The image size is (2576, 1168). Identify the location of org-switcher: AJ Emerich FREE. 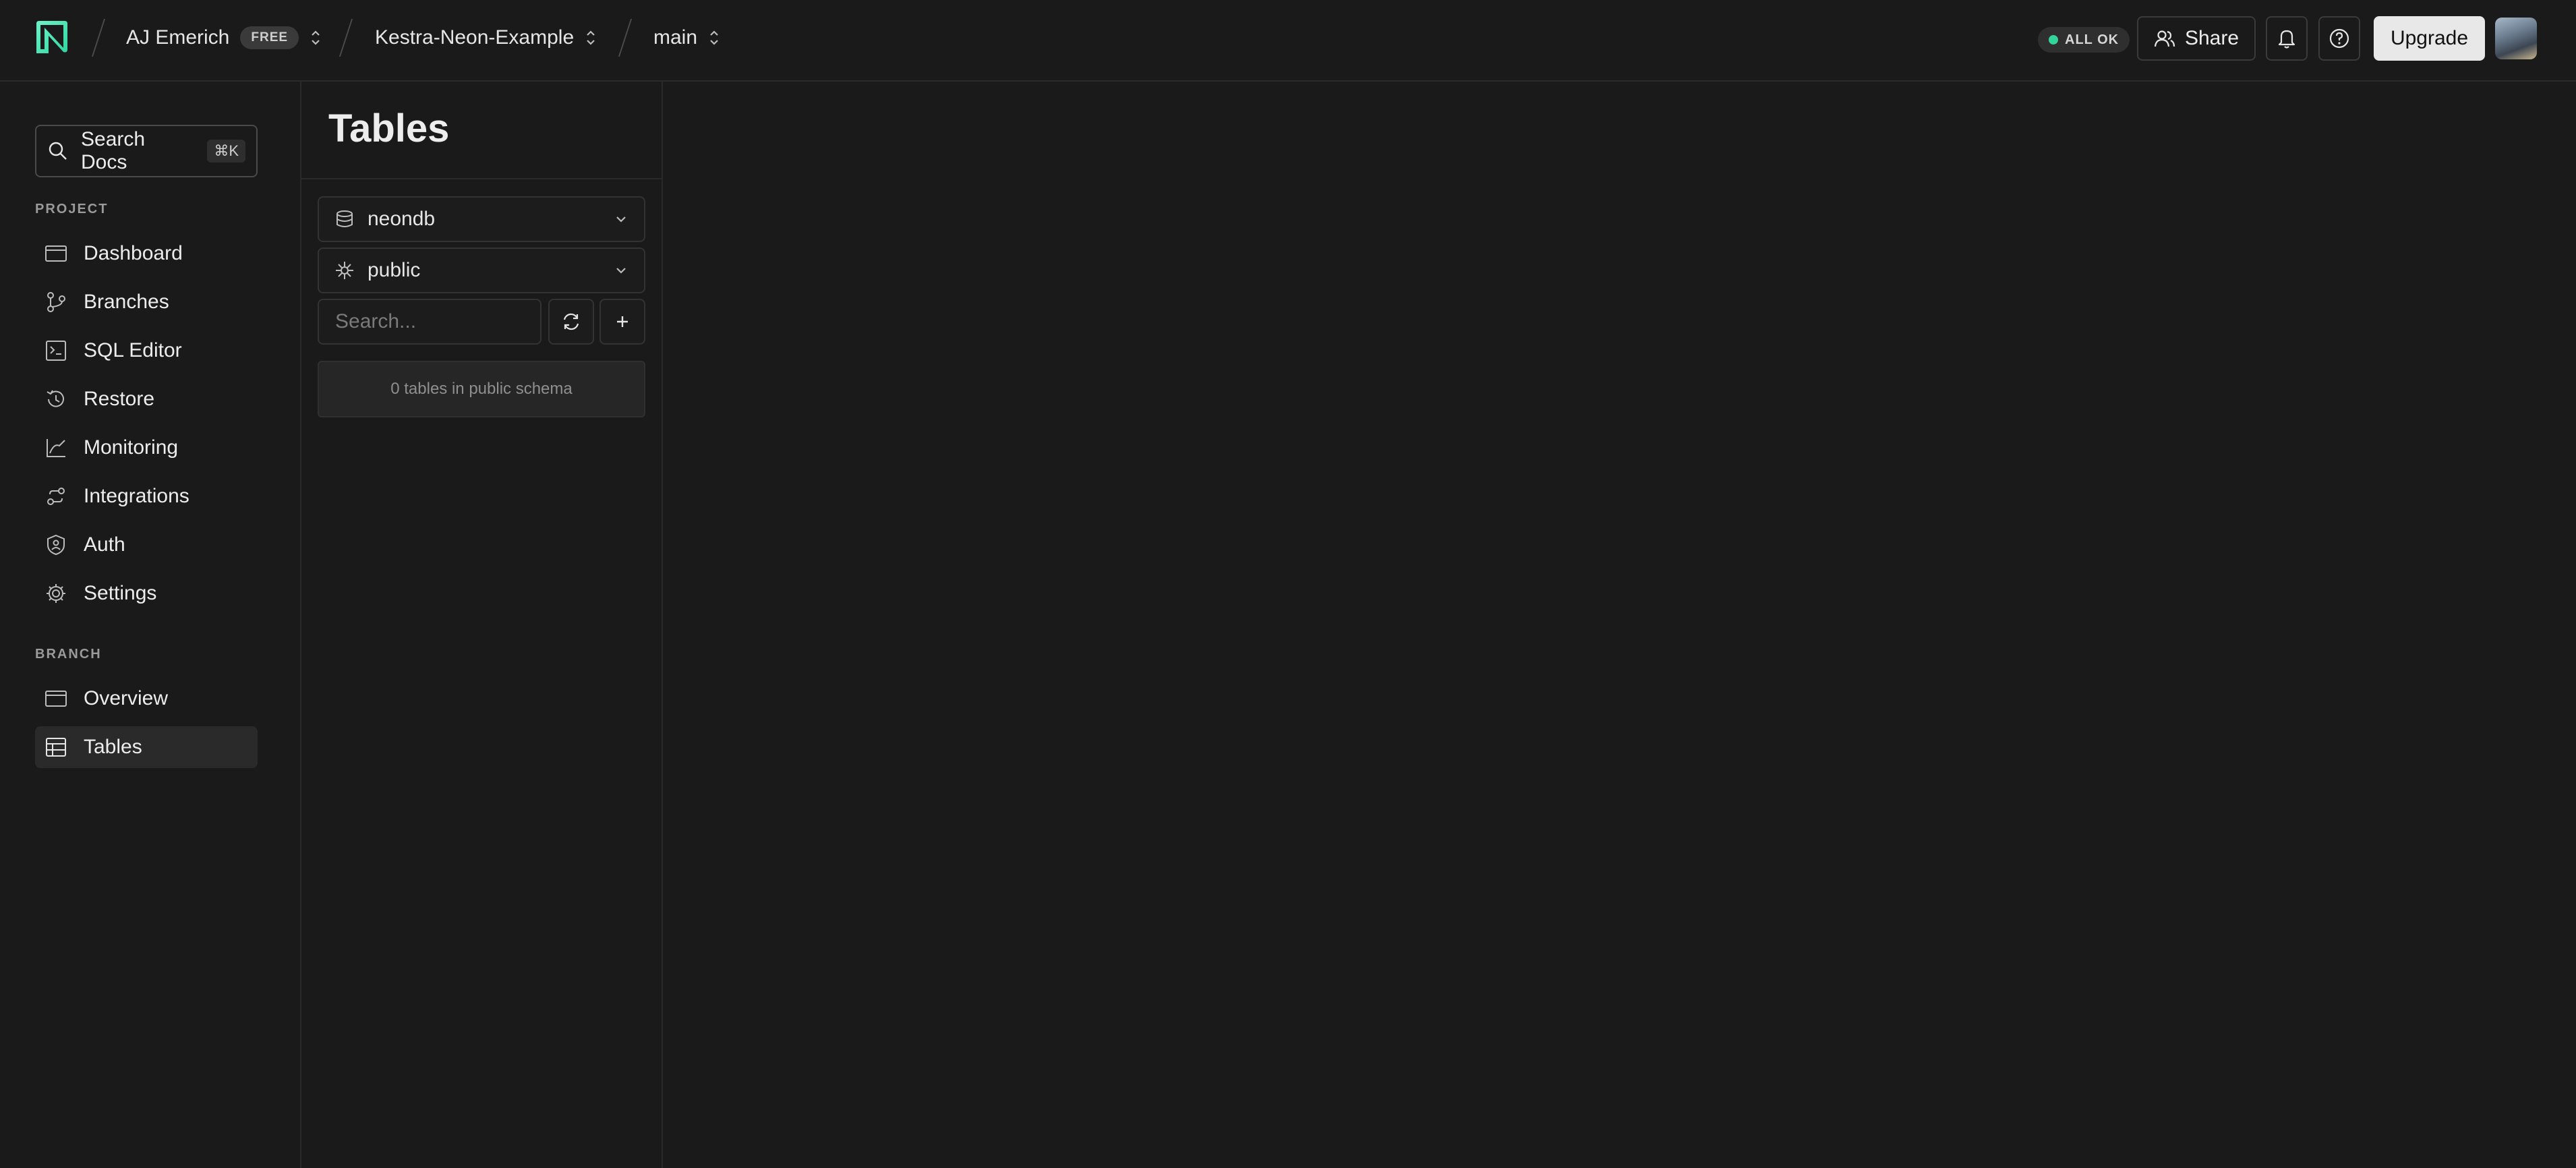
(224, 37).